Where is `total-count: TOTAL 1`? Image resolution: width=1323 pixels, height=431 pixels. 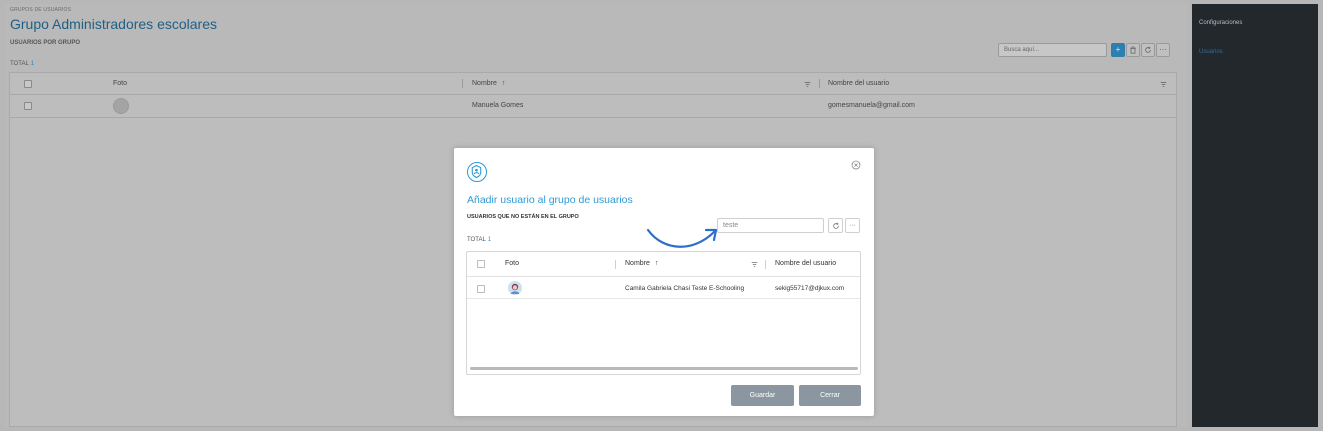 total-count: TOTAL 1 is located at coordinates (22, 64).